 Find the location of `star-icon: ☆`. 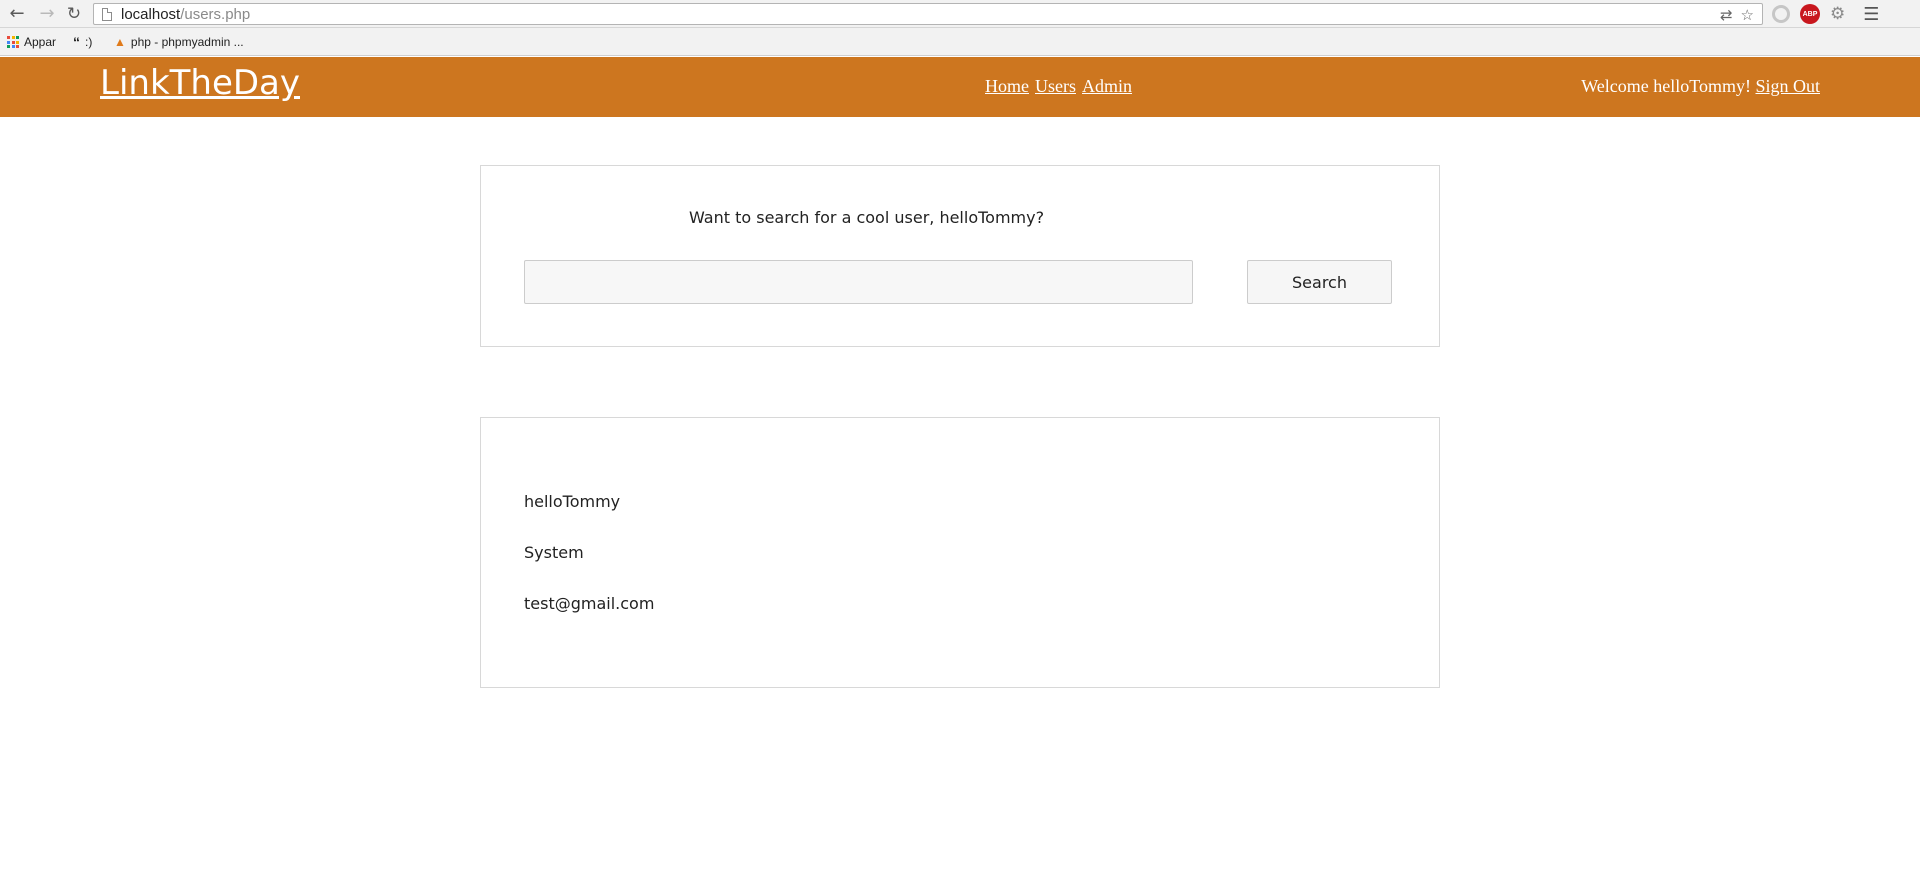

star-icon: ☆ is located at coordinates (1747, 15).